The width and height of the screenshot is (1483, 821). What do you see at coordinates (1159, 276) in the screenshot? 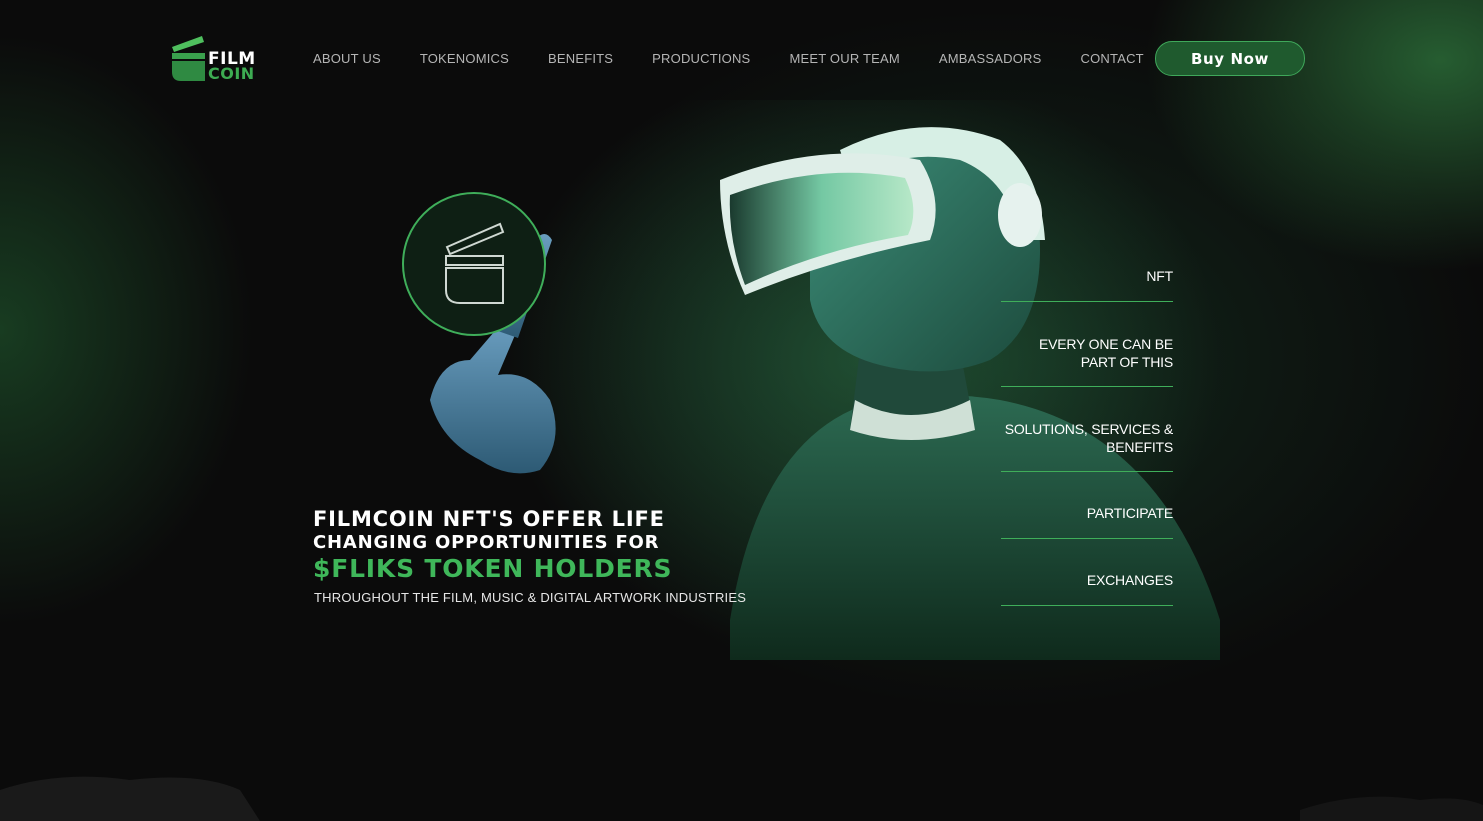
I see `side-menu-label: NFT` at bounding box center [1159, 276].